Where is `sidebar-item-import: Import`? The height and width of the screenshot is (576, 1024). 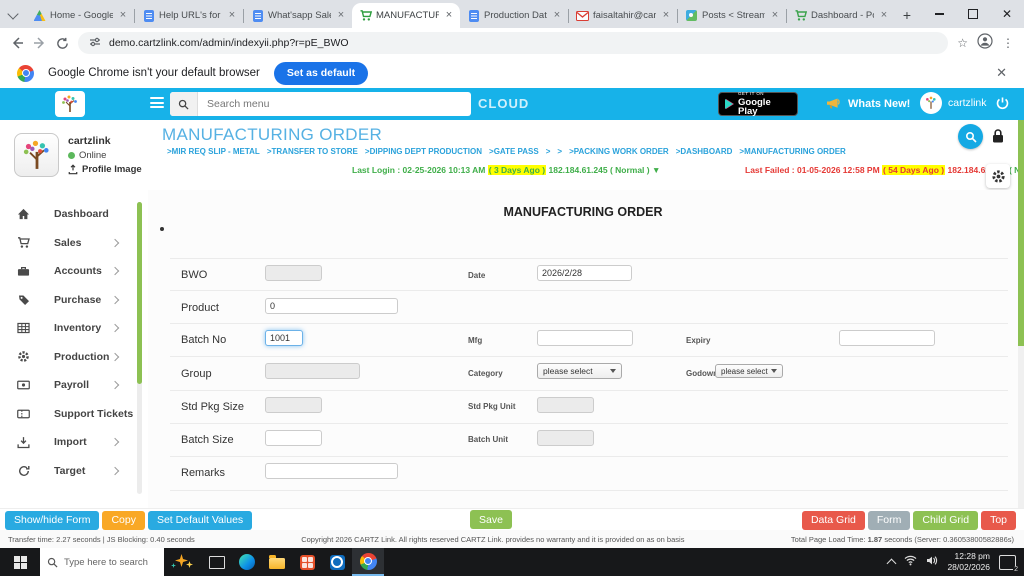
sidebar-item-import: Import is located at coordinates (74, 442).